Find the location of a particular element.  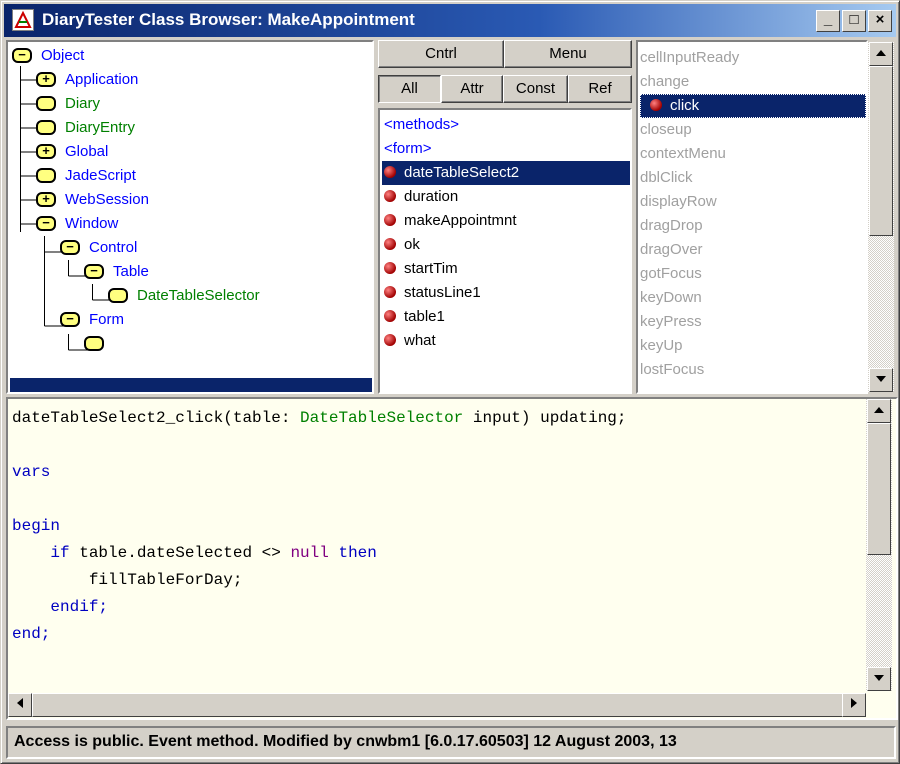

event-item-label: keyDown is located at coordinates (671, 297).